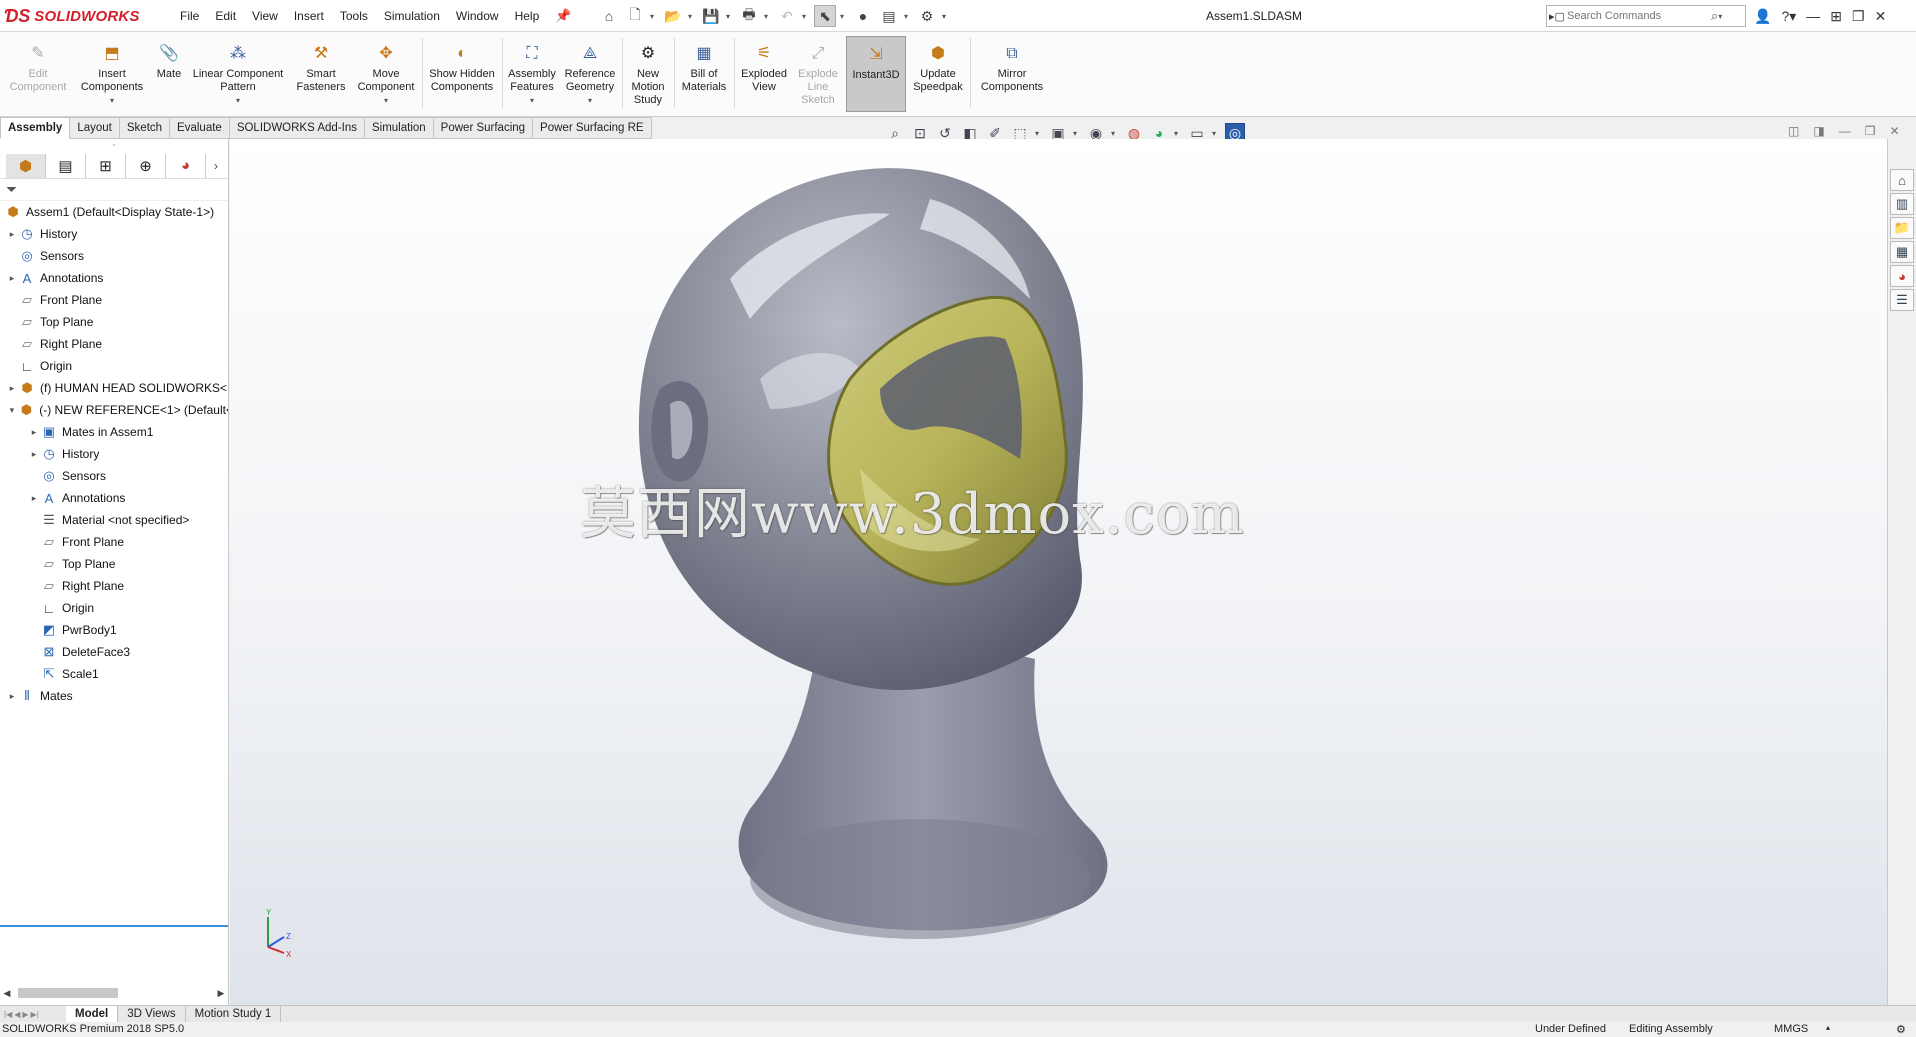  What do you see at coordinates (844, 16) in the screenshot?
I see `select-dropdown-icon: ▾` at bounding box center [844, 16].